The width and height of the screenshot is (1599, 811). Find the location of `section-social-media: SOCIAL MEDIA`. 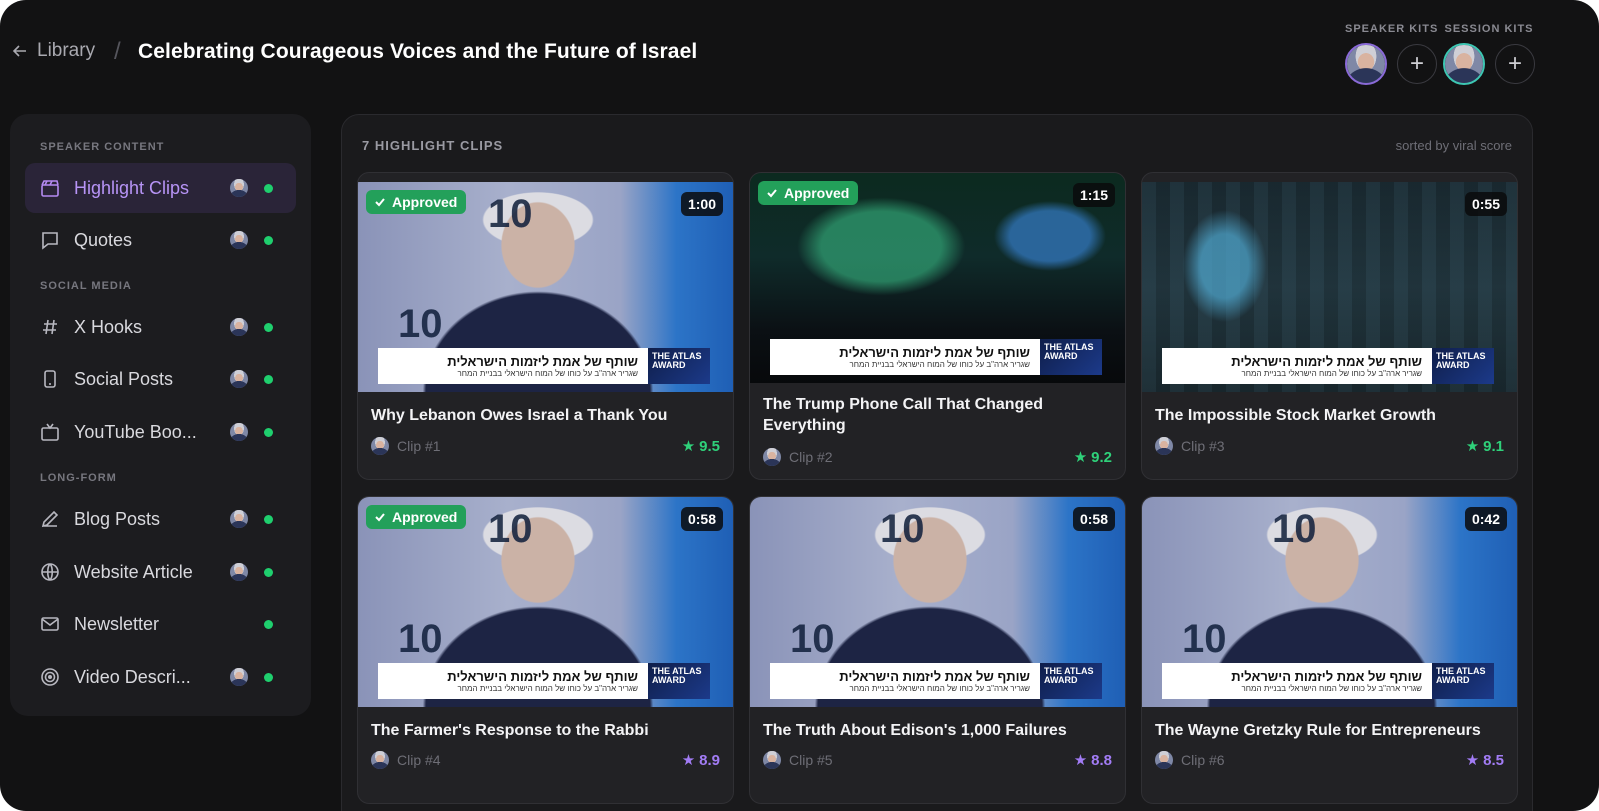

section-social-media: SOCIAL MEDIA is located at coordinates (86, 286).